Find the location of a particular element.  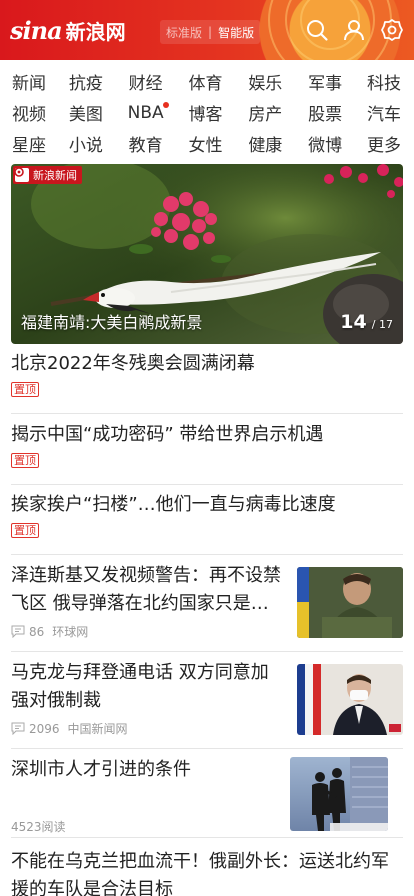

category-military: 军事 is located at coordinates (325, 81).